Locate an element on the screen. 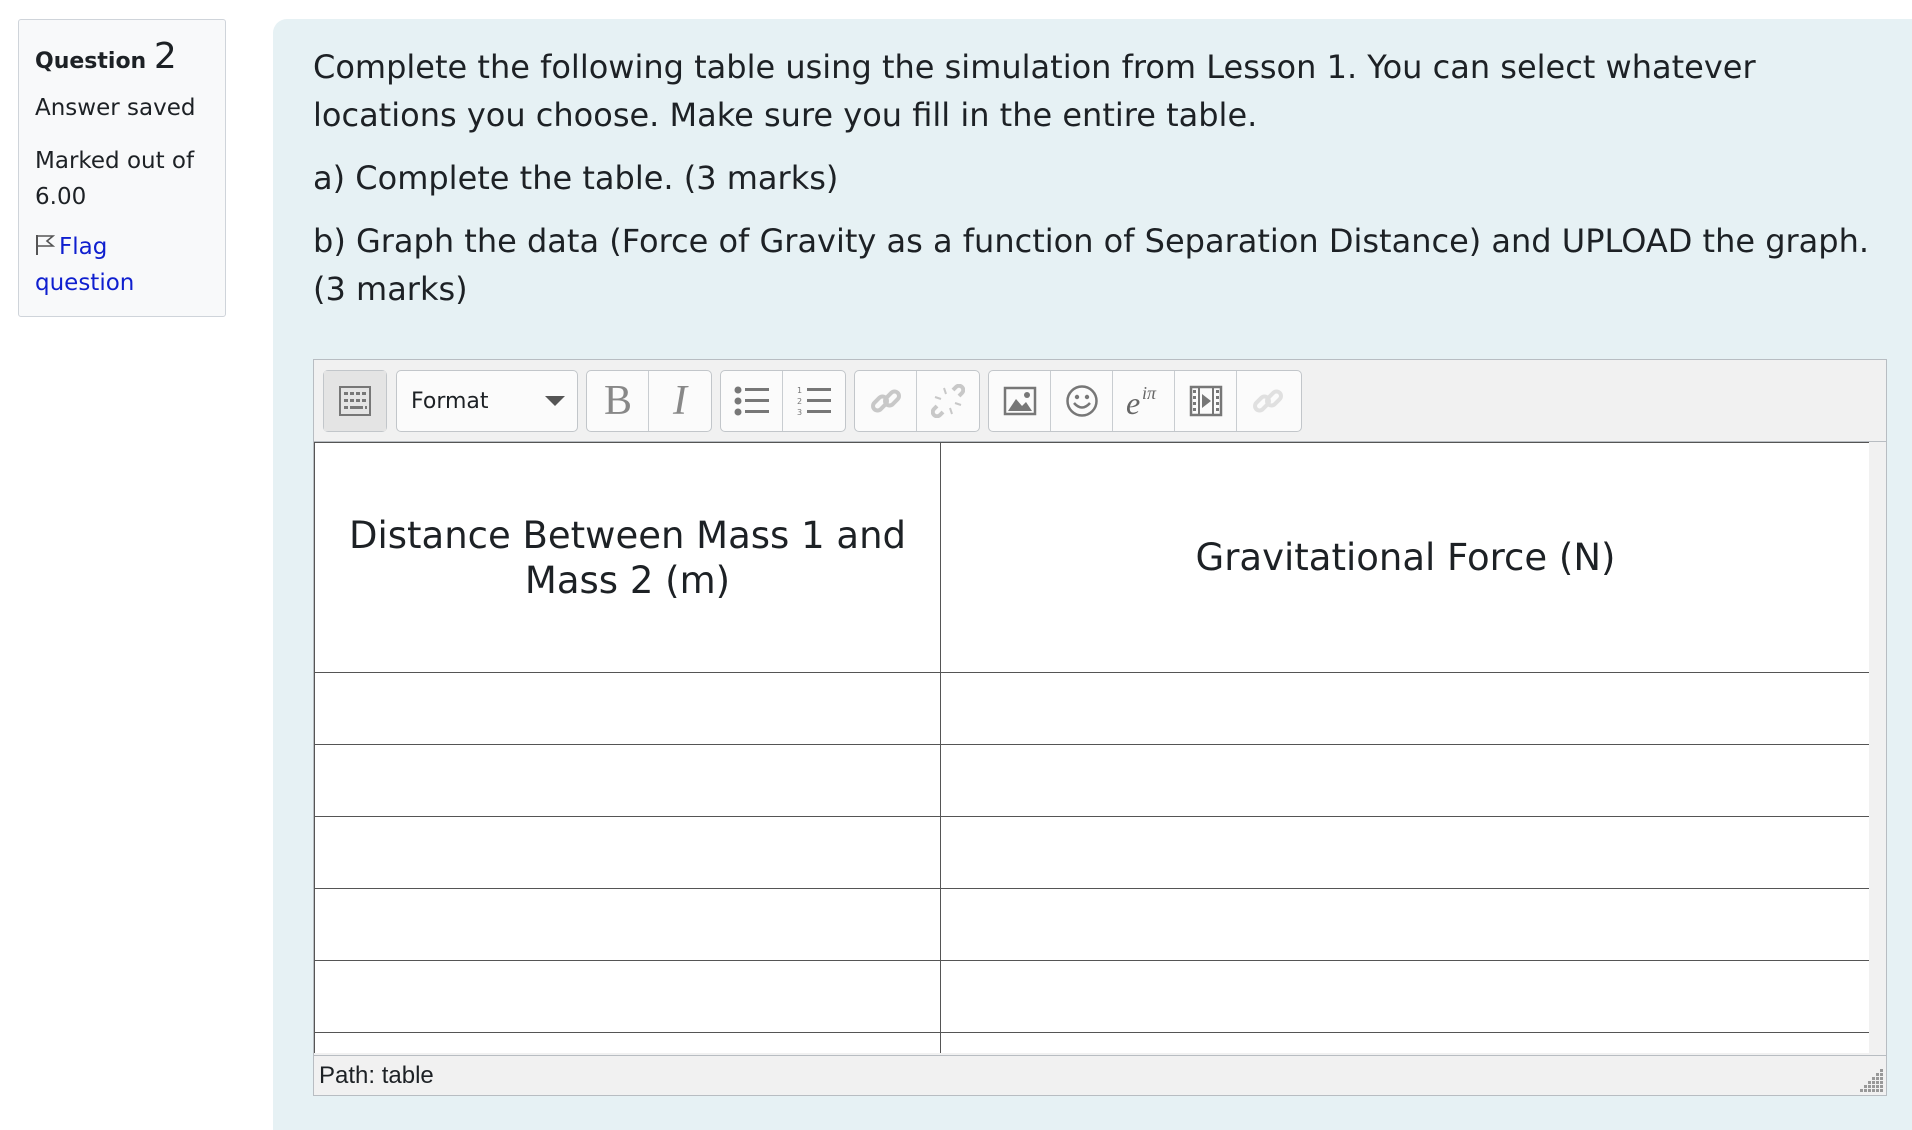 This screenshot has width=1912, height=1130. toolbar-group-links is located at coordinates (917, 401).